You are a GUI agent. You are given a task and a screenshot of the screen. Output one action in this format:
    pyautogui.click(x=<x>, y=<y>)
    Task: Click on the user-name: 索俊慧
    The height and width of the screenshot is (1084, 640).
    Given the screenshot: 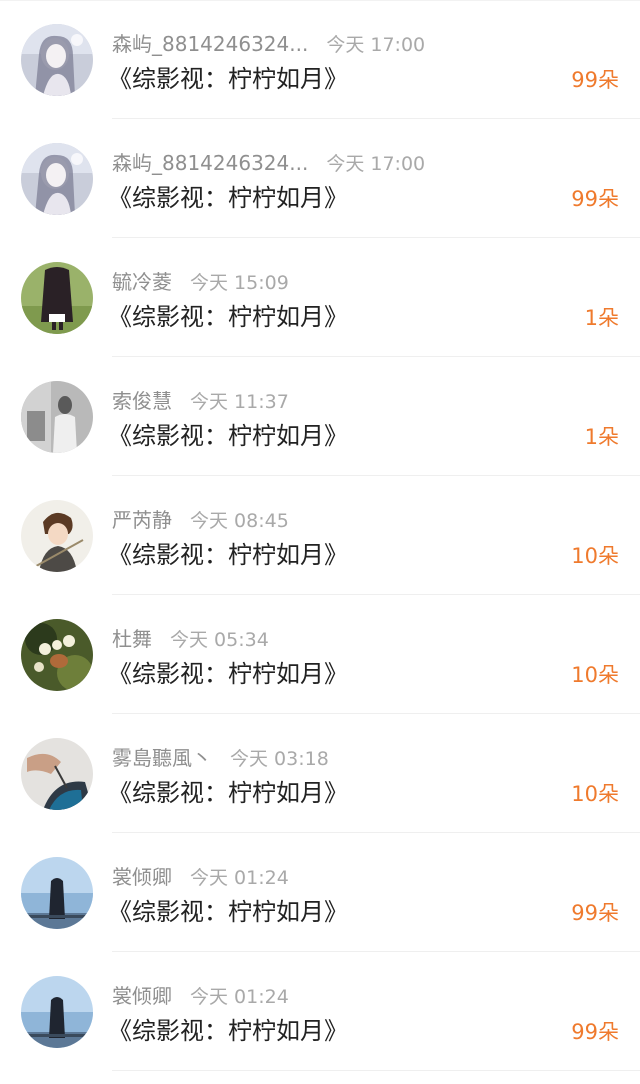 What is the action you would take?
    pyautogui.click(x=142, y=401)
    